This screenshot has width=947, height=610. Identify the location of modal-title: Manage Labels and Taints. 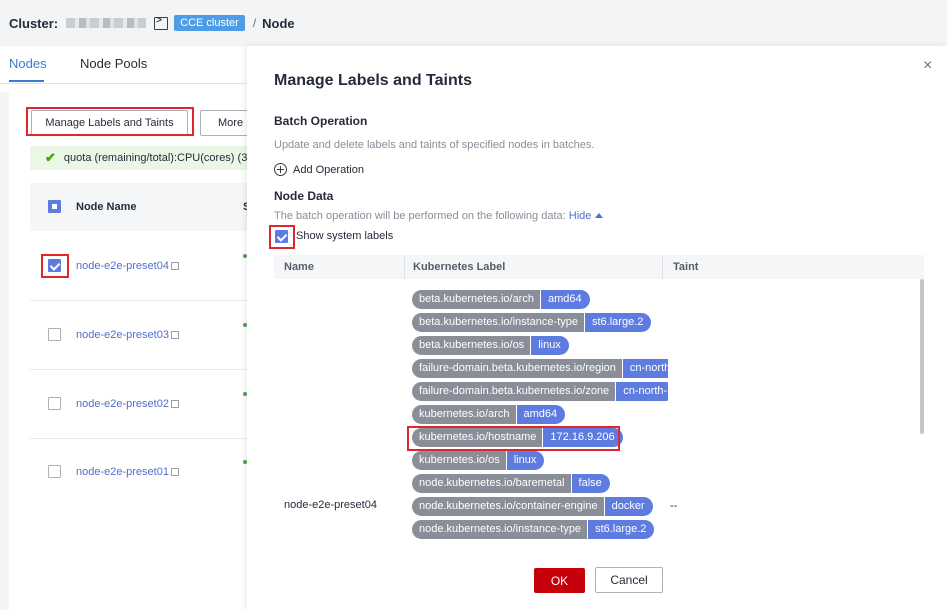
(373, 80).